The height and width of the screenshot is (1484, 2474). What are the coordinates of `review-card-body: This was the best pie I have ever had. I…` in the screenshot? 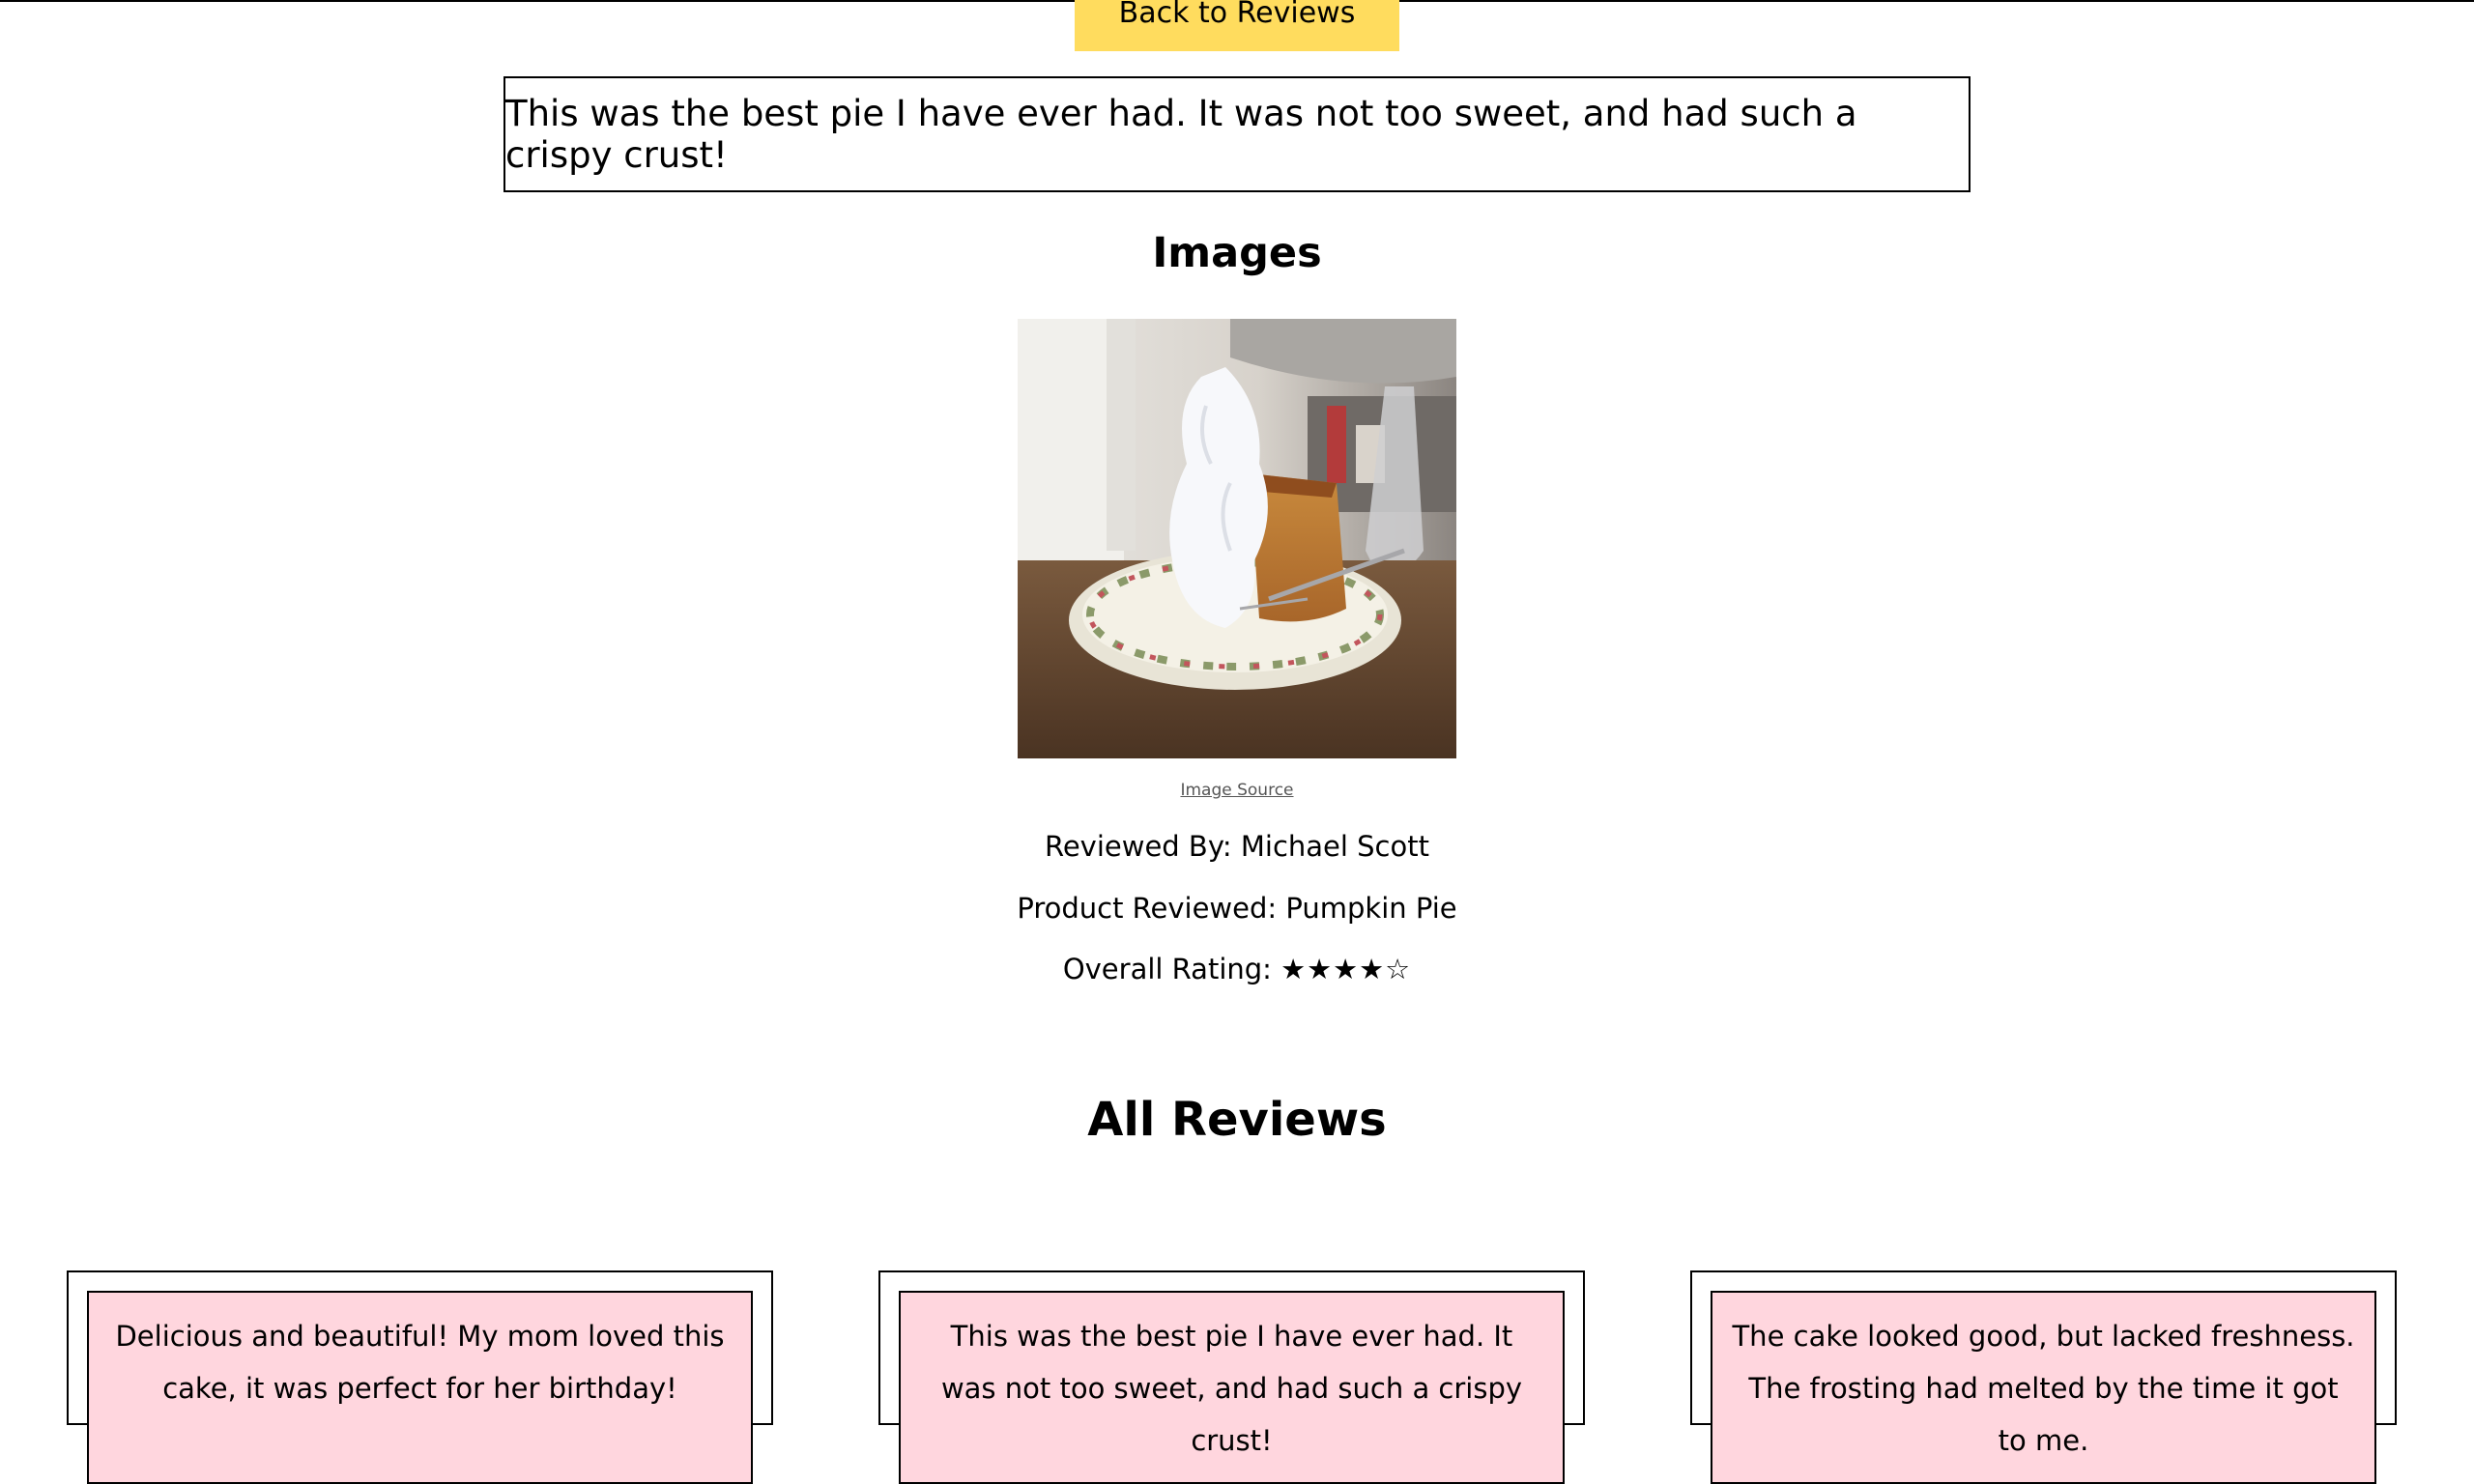 It's located at (1232, 1388).